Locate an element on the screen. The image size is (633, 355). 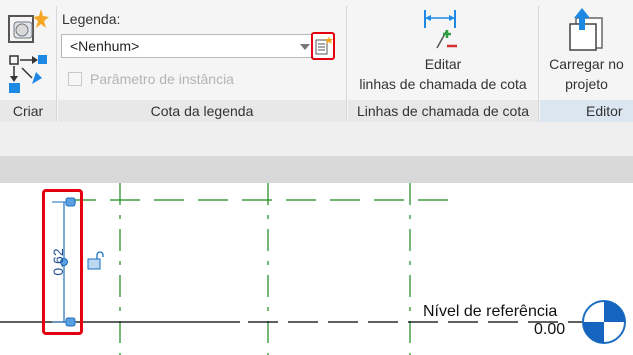
legend-parameters-icon is located at coordinates (324, 45).